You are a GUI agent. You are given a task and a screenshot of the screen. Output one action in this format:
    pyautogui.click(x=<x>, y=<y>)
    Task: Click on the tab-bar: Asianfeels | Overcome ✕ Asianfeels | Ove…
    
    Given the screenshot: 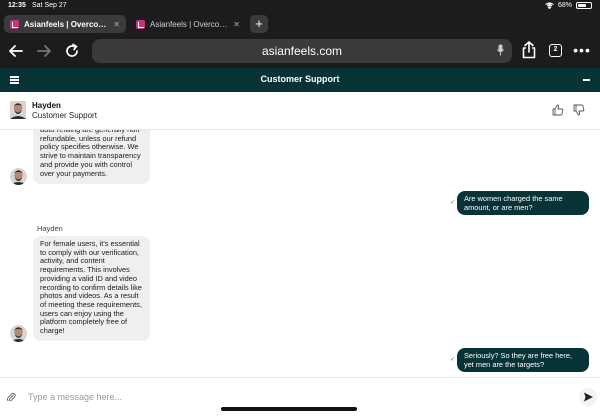 What is the action you would take?
    pyautogui.click(x=300, y=23)
    